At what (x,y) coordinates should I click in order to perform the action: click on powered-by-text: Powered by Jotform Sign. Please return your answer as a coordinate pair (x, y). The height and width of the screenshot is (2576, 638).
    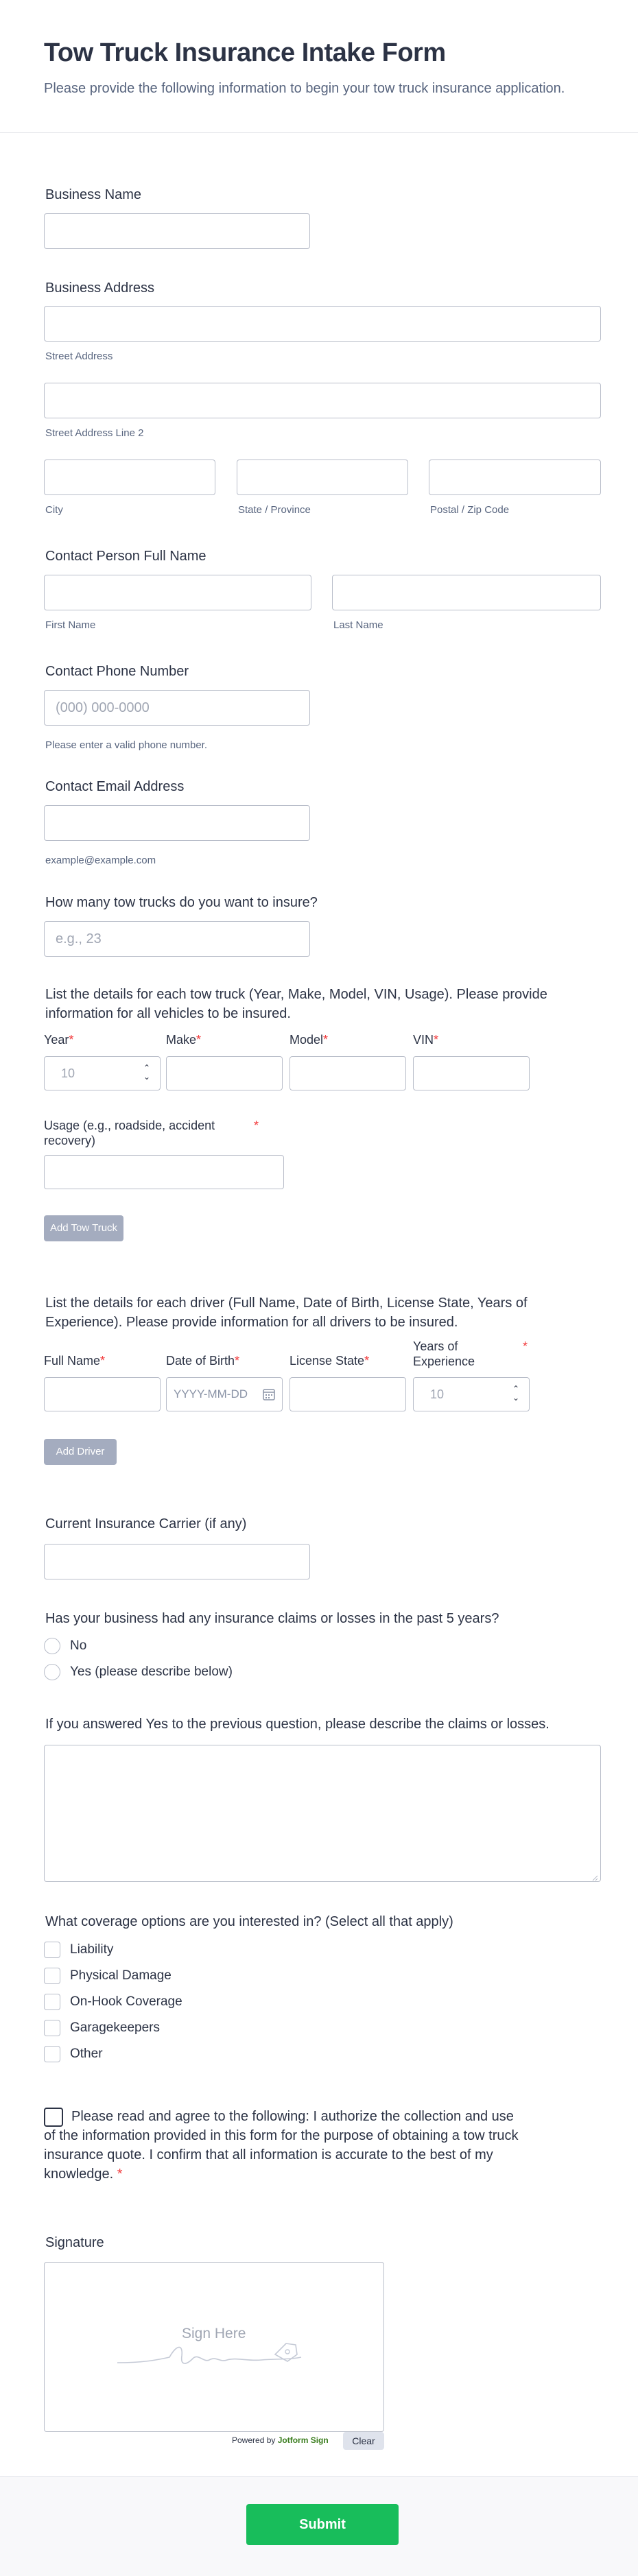
    Looking at the image, I should click on (280, 2440).